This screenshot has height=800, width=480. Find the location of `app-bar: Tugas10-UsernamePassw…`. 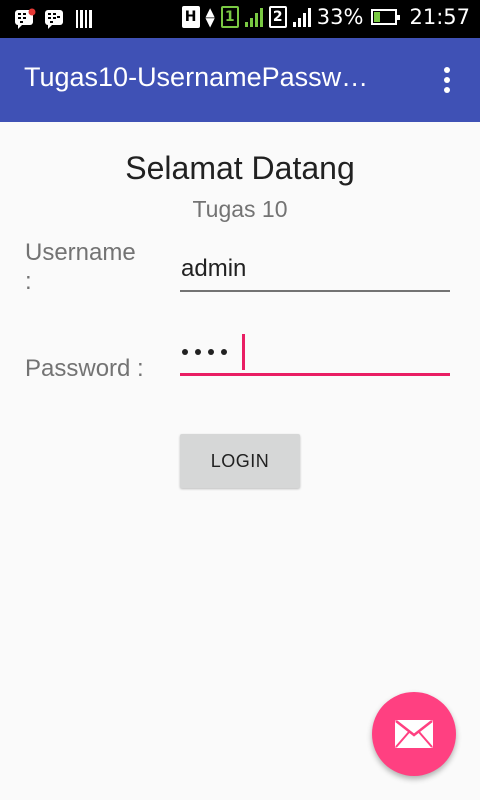

app-bar: Tugas10-UsernamePassw… is located at coordinates (240, 80).